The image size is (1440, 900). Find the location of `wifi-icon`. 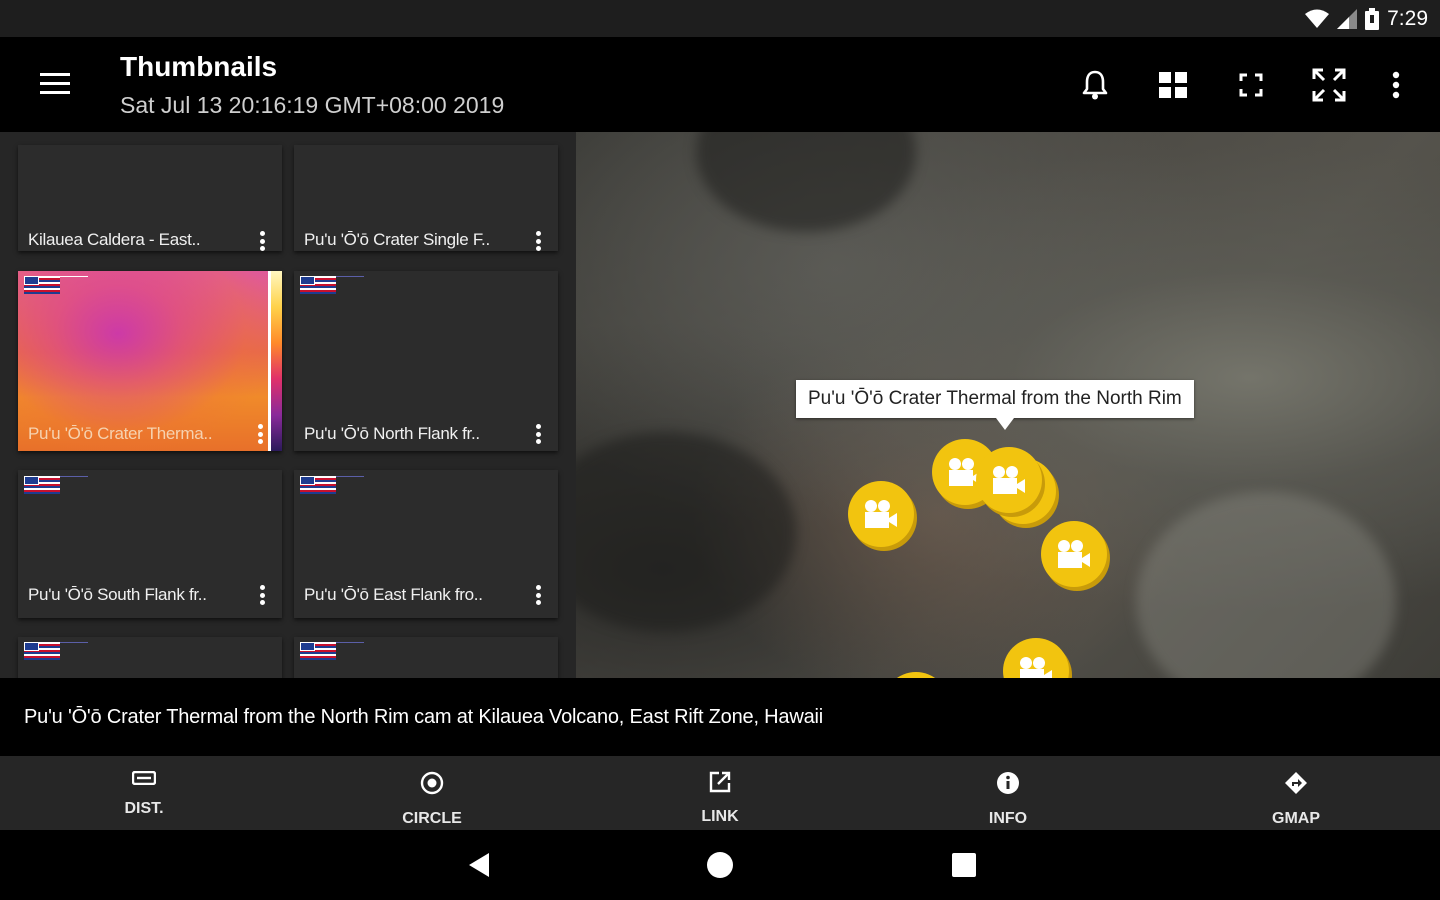

wifi-icon is located at coordinates (1317, 18).